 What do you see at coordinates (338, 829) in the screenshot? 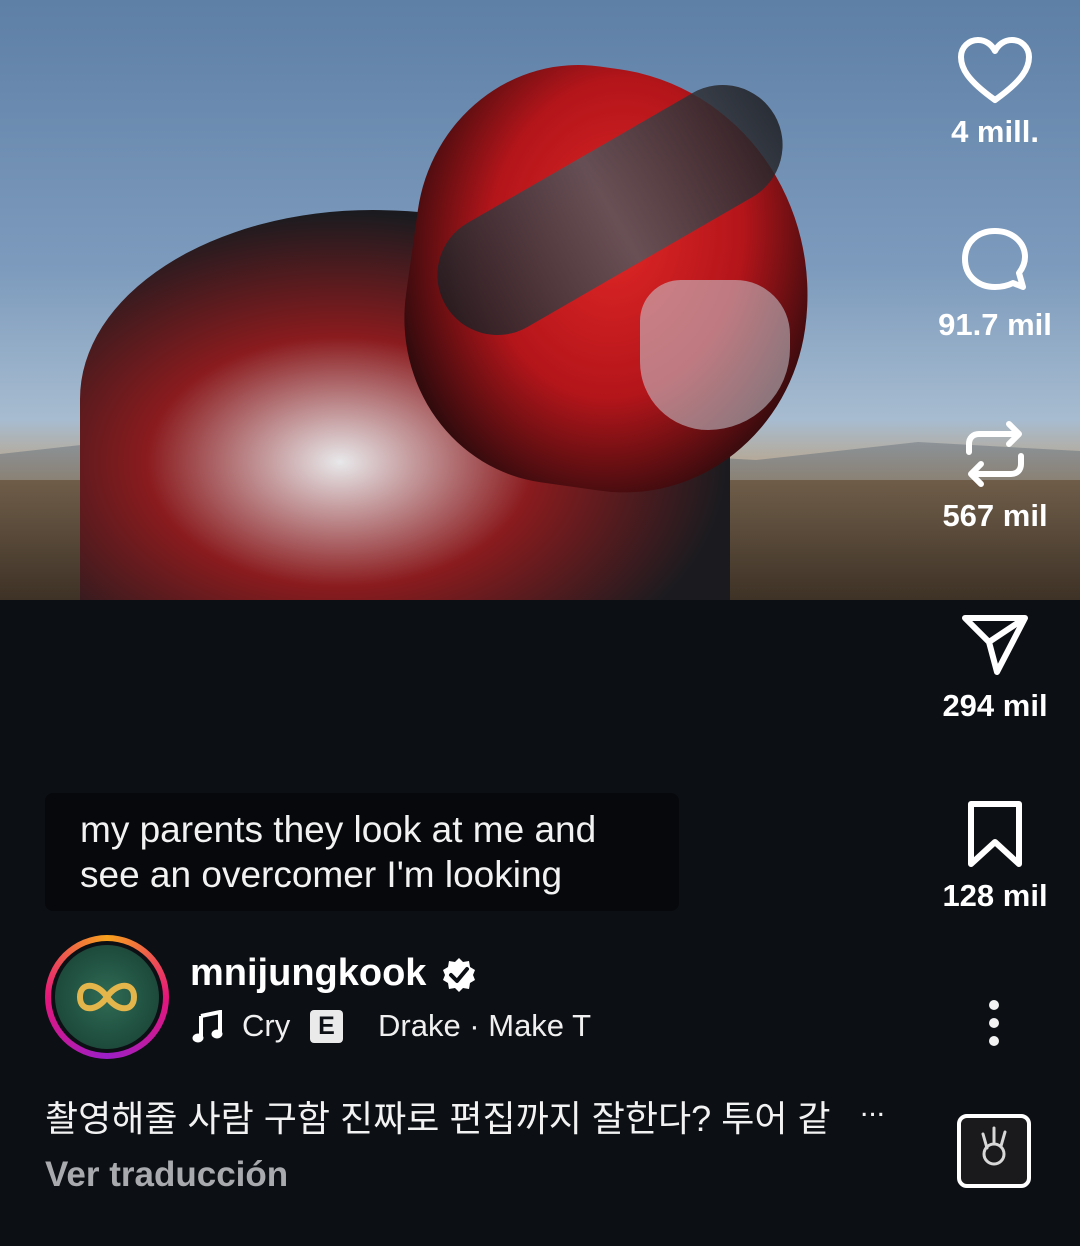
I see `subtitle-line-1: my parents they look at me and` at bounding box center [338, 829].